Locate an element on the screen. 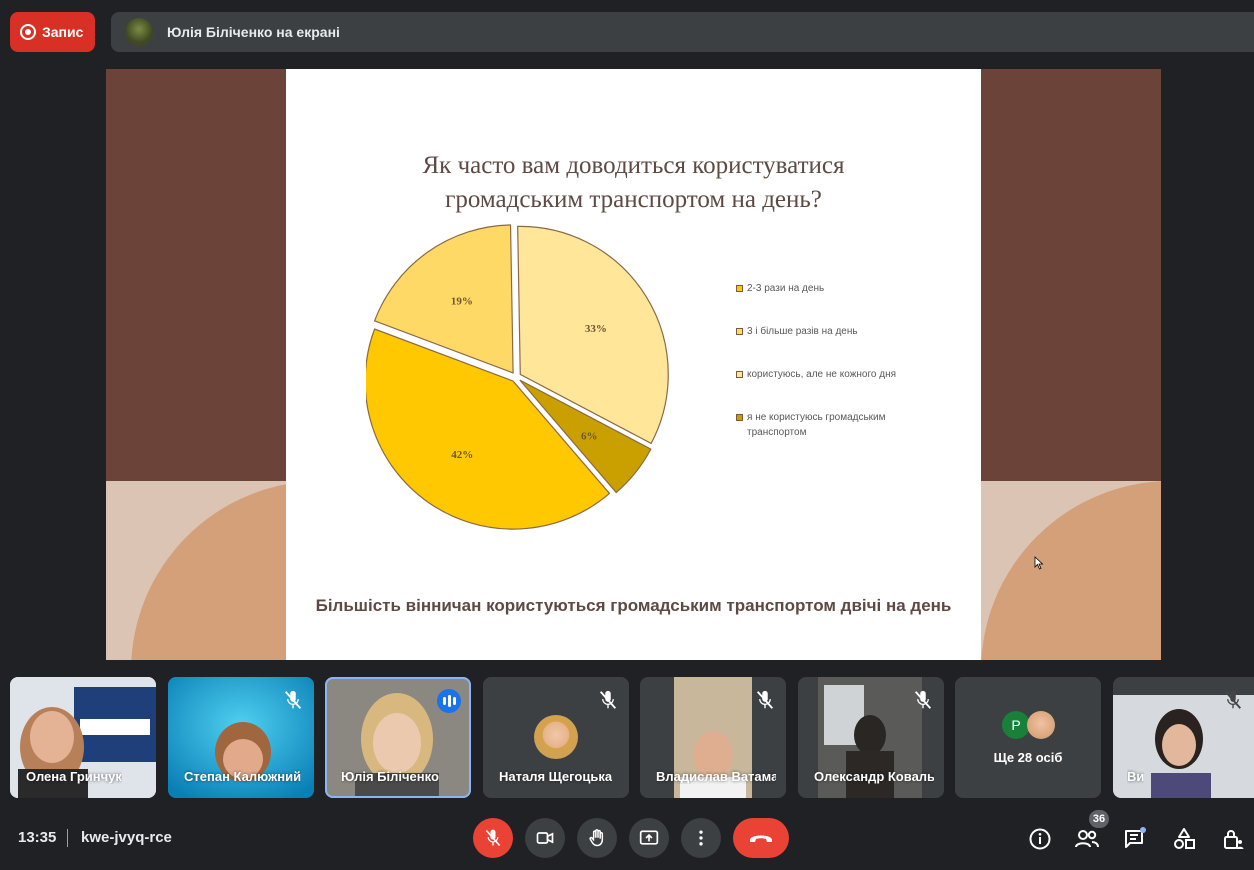 The width and height of the screenshot is (1254, 870). legend-label: я не користуюсь громадським транспортом is located at coordinates (816, 425).